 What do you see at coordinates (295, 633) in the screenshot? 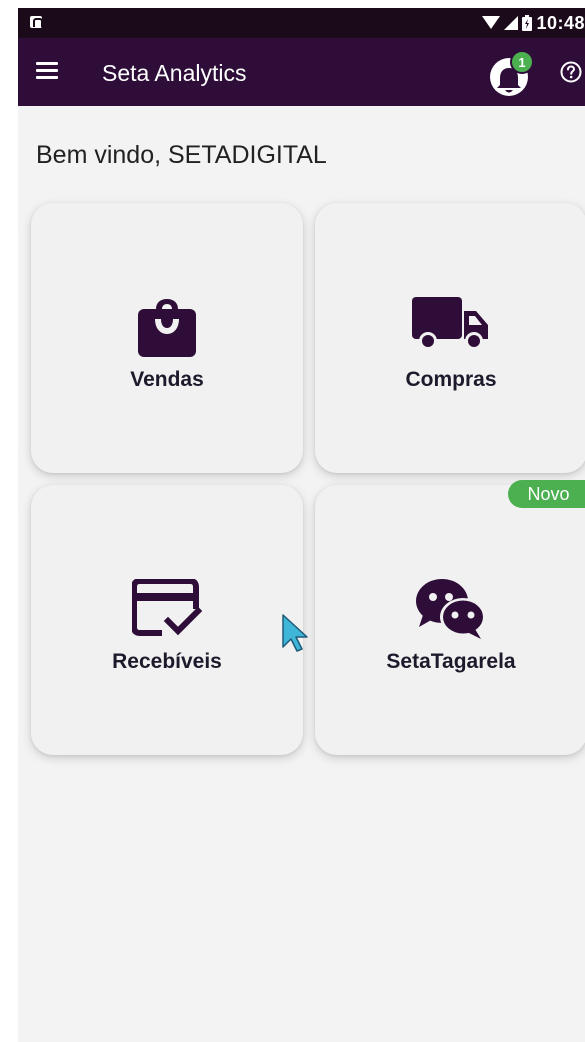
I see `mouse-pointer-icon` at bounding box center [295, 633].